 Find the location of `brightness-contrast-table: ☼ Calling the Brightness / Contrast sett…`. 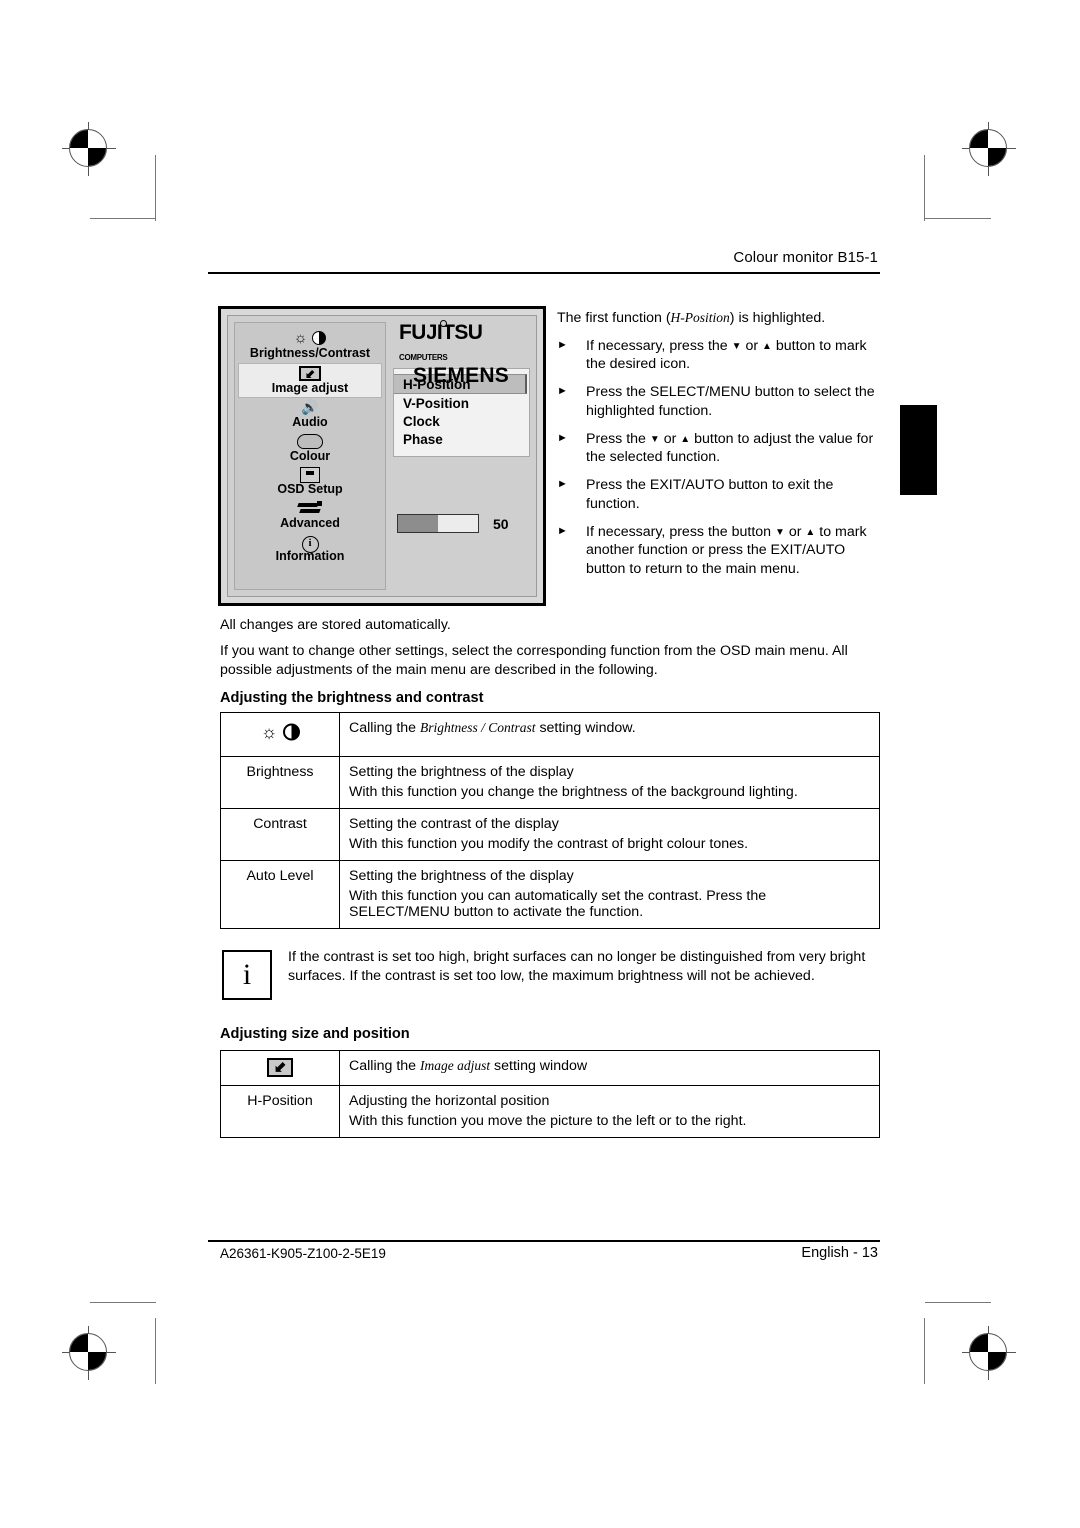

brightness-contrast-table: ☼ Calling the Brightness / Contrast sett… is located at coordinates (550, 820).